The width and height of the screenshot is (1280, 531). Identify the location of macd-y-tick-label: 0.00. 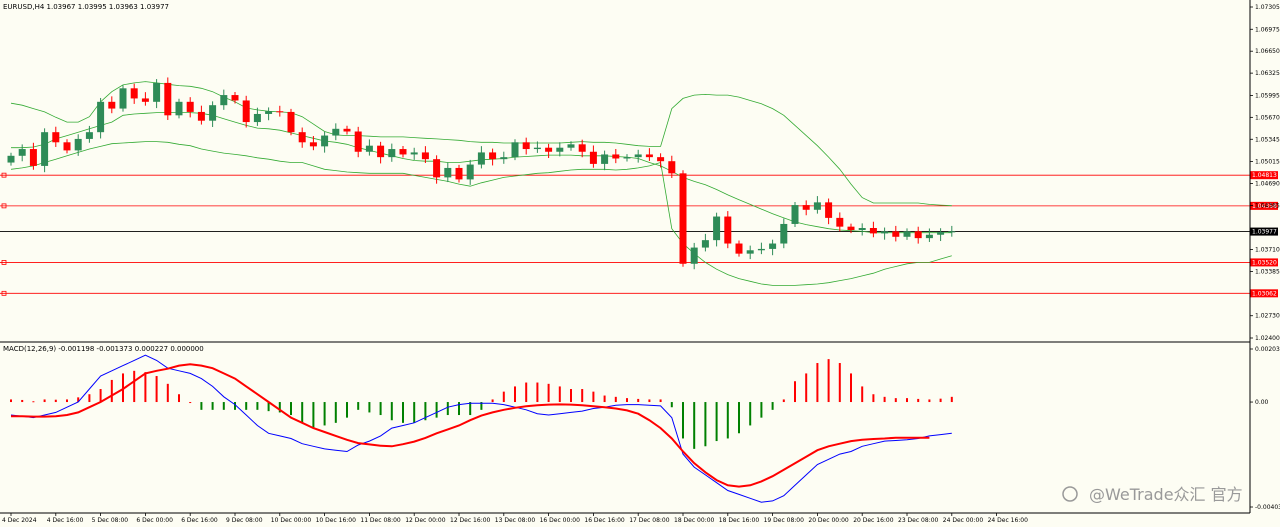
(1262, 402).